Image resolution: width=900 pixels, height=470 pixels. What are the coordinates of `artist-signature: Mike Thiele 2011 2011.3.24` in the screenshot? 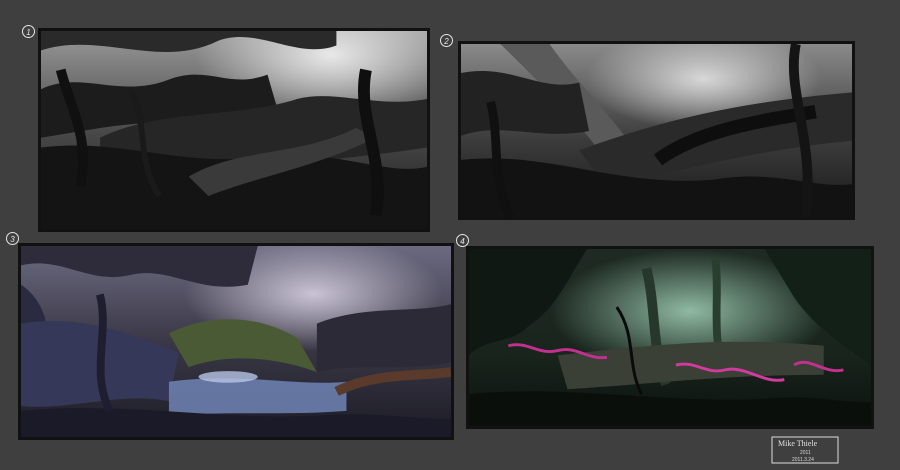 It's located at (805, 450).